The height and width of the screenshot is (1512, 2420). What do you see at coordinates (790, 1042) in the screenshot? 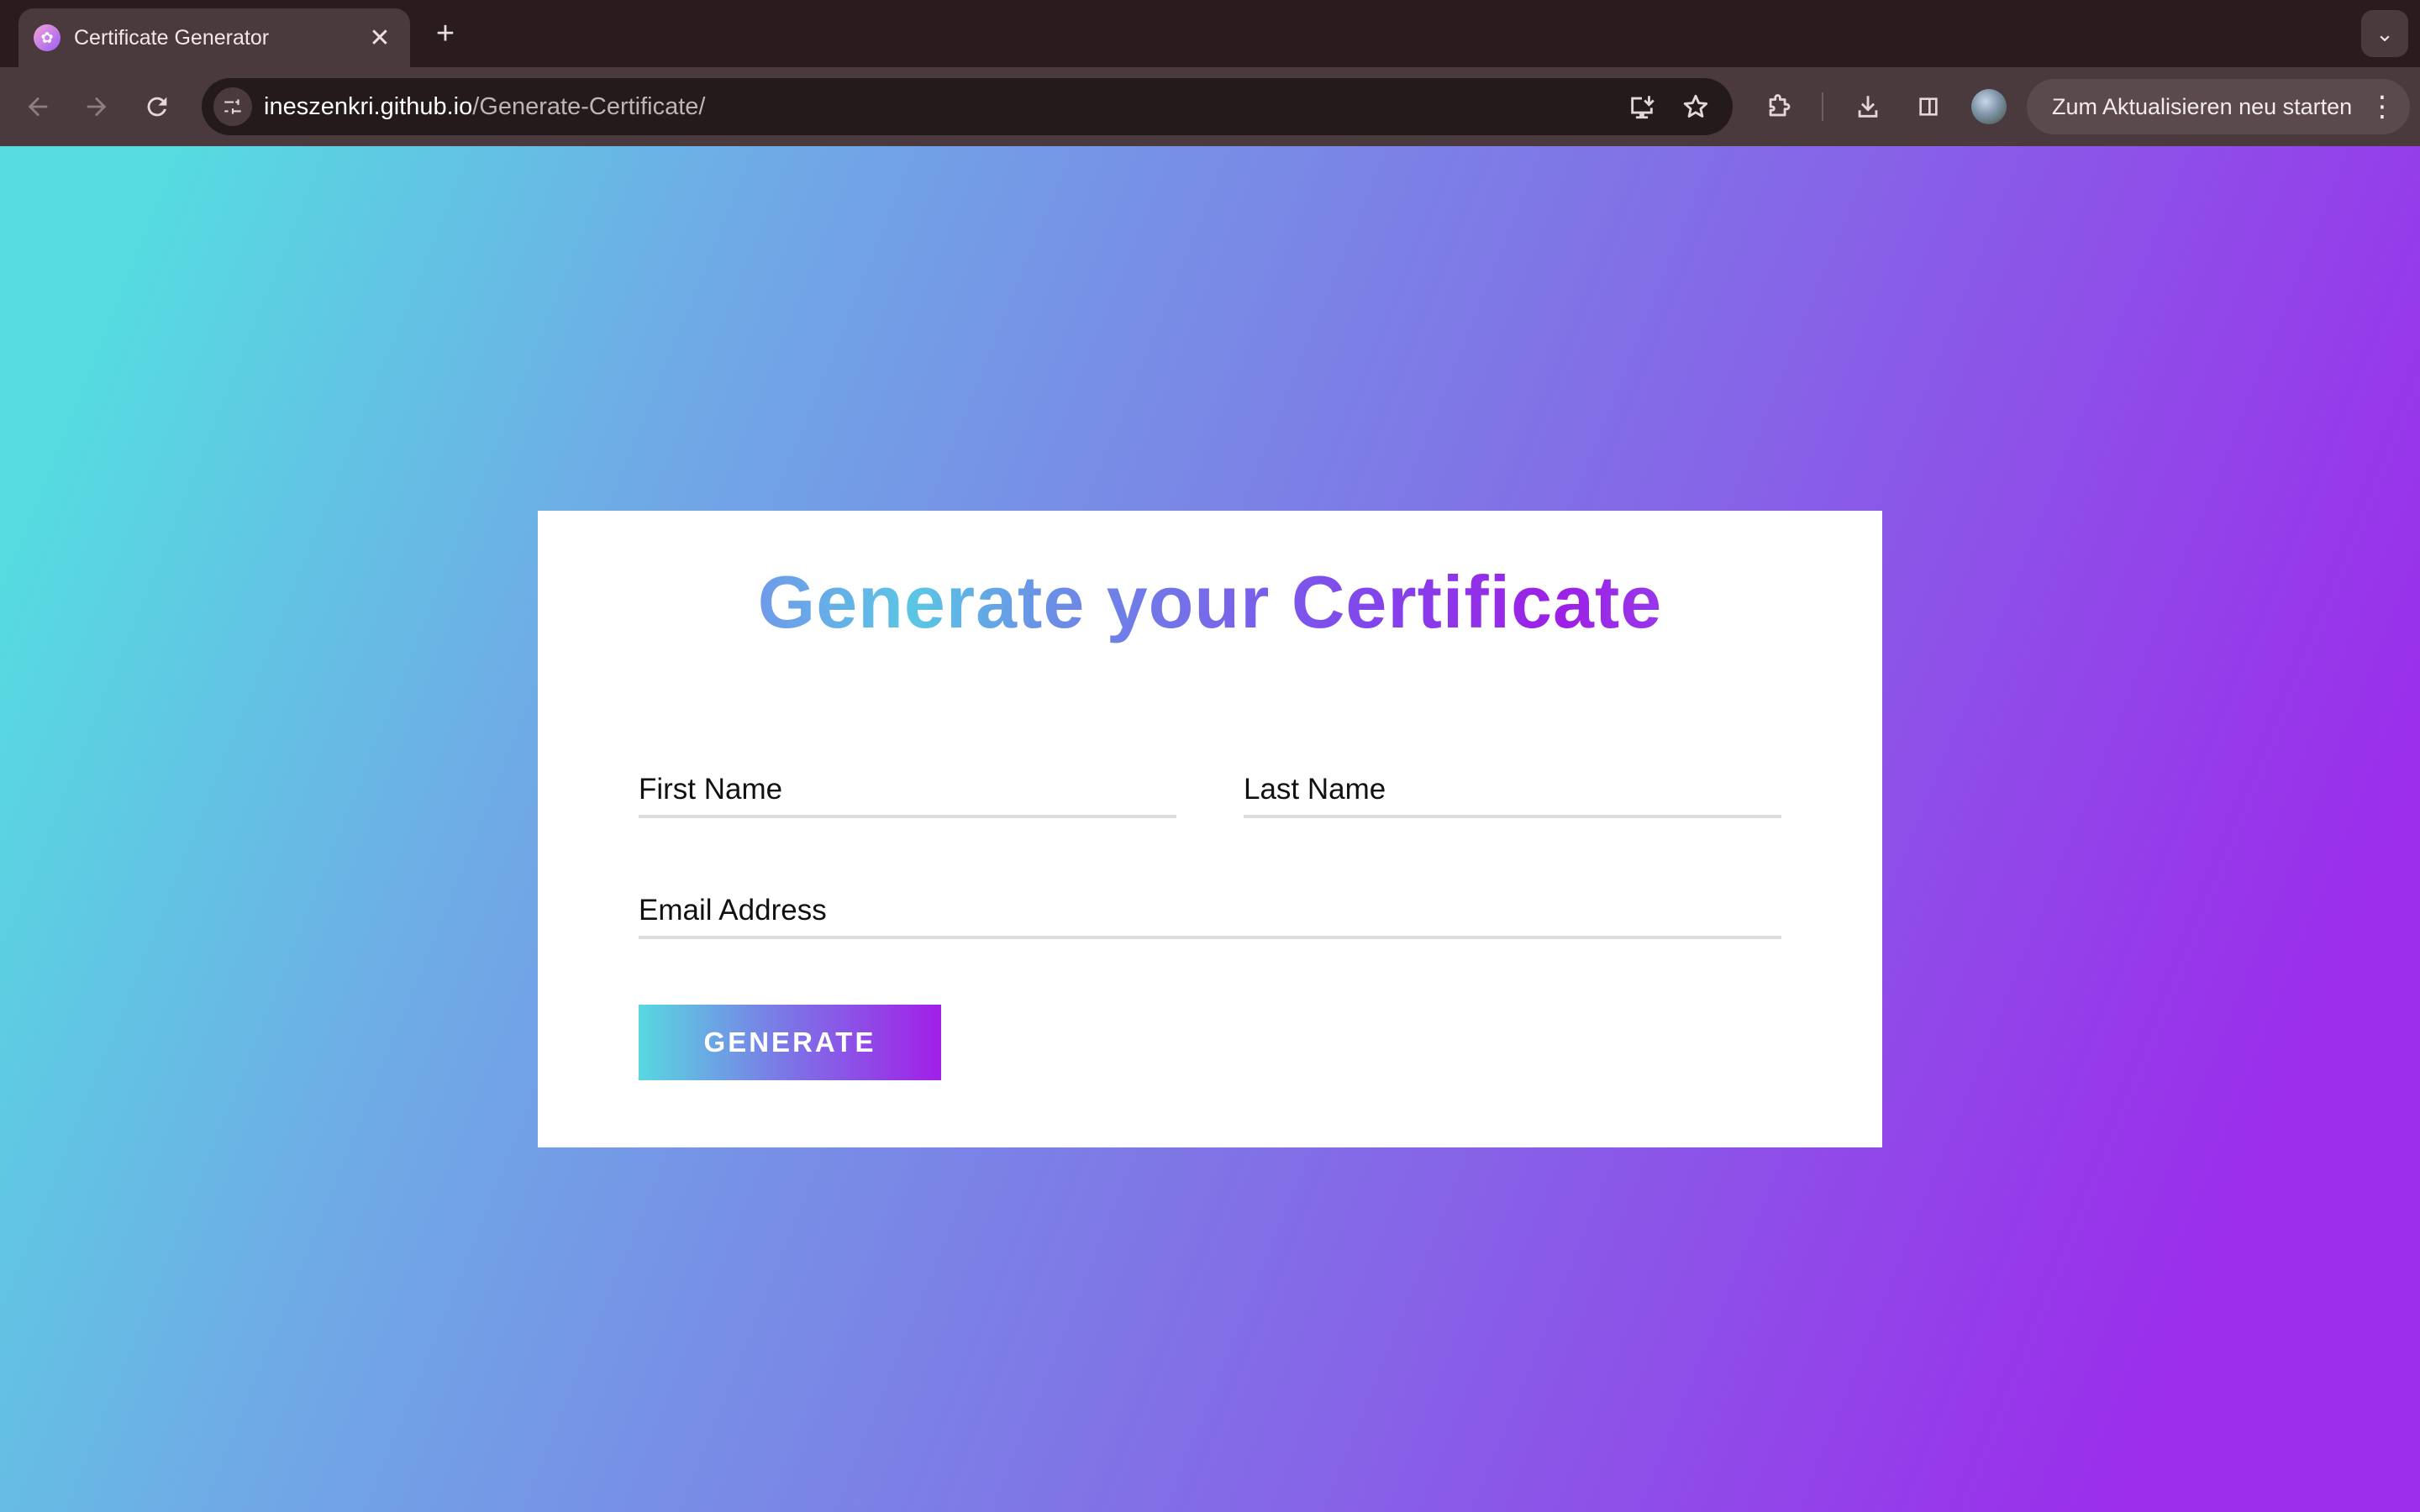
I see `generate-button: GENERATE` at bounding box center [790, 1042].